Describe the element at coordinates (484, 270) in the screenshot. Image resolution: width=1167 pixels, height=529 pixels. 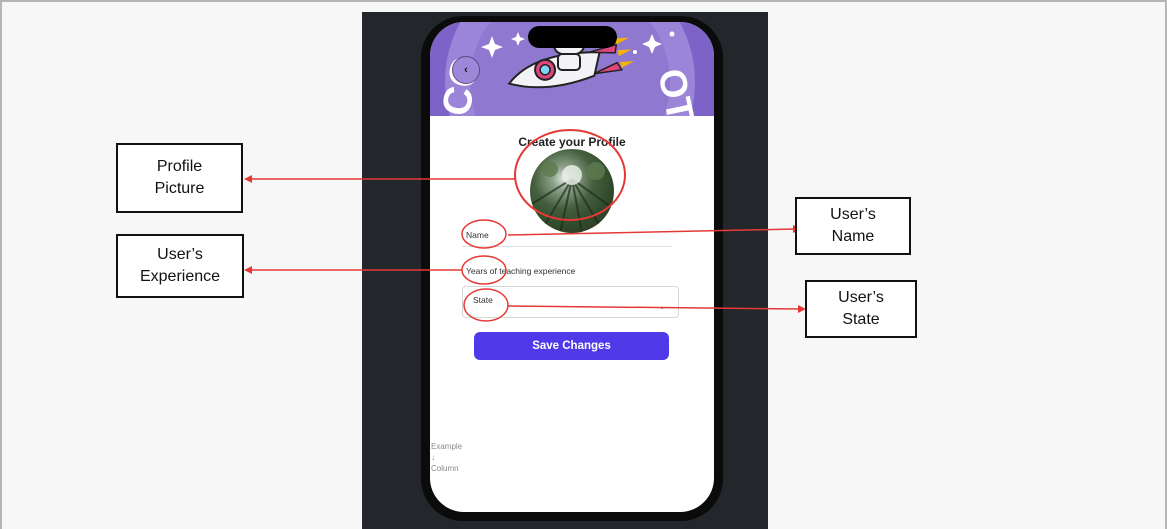
I see `experience-circle` at that location.